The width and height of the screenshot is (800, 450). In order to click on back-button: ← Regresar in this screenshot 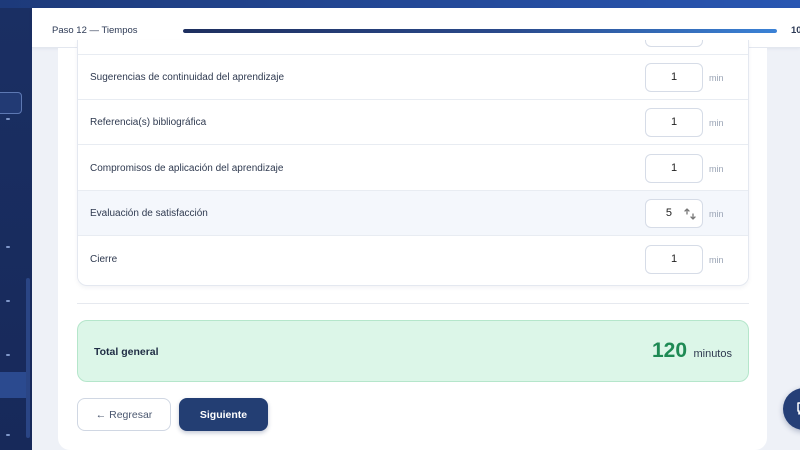, I will do `click(124, 414)`.